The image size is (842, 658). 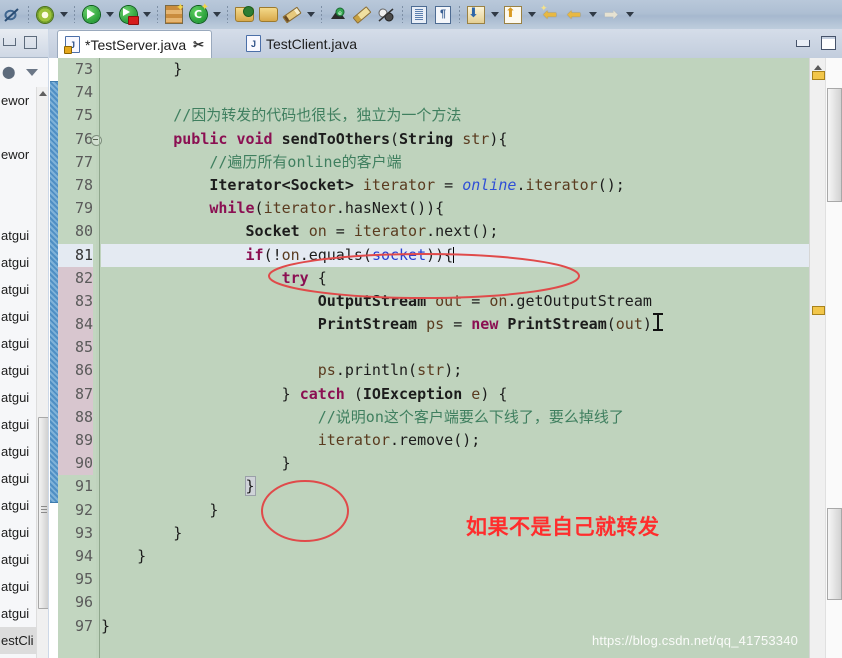 I want to click on chevron-down-icon, so click(x=32, y=72).